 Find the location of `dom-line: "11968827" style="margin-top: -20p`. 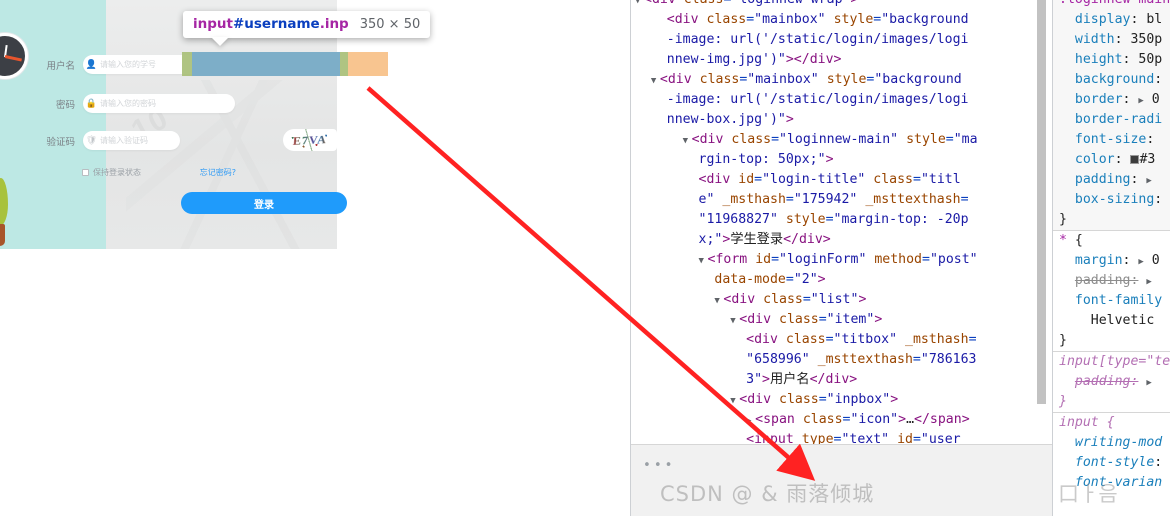

dom-line: "11968827" style="margin-top: -20p is located at coordinates (841, 220).